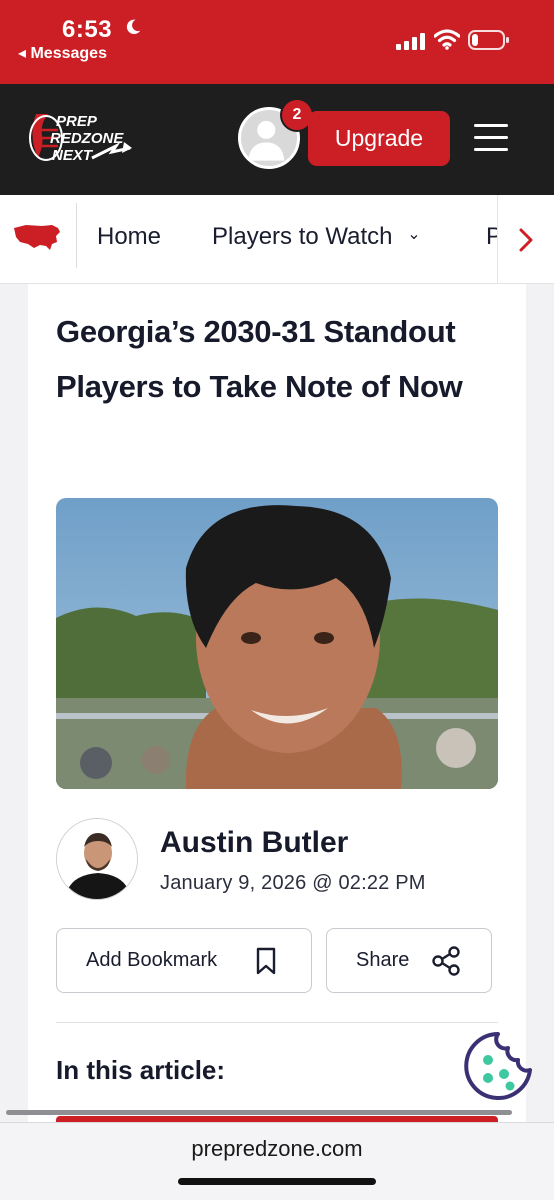 The width and height of the screenshot is (554, 1200). I want to click on us-map-icon, so click(38, 237).